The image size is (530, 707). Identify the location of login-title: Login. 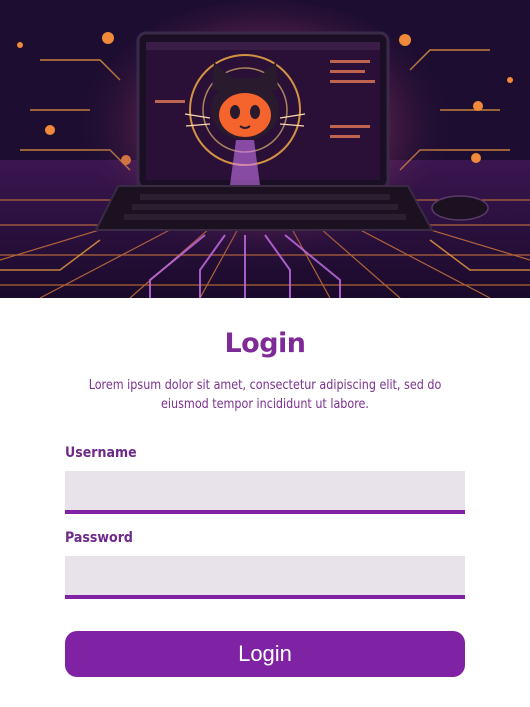
(265, 343).